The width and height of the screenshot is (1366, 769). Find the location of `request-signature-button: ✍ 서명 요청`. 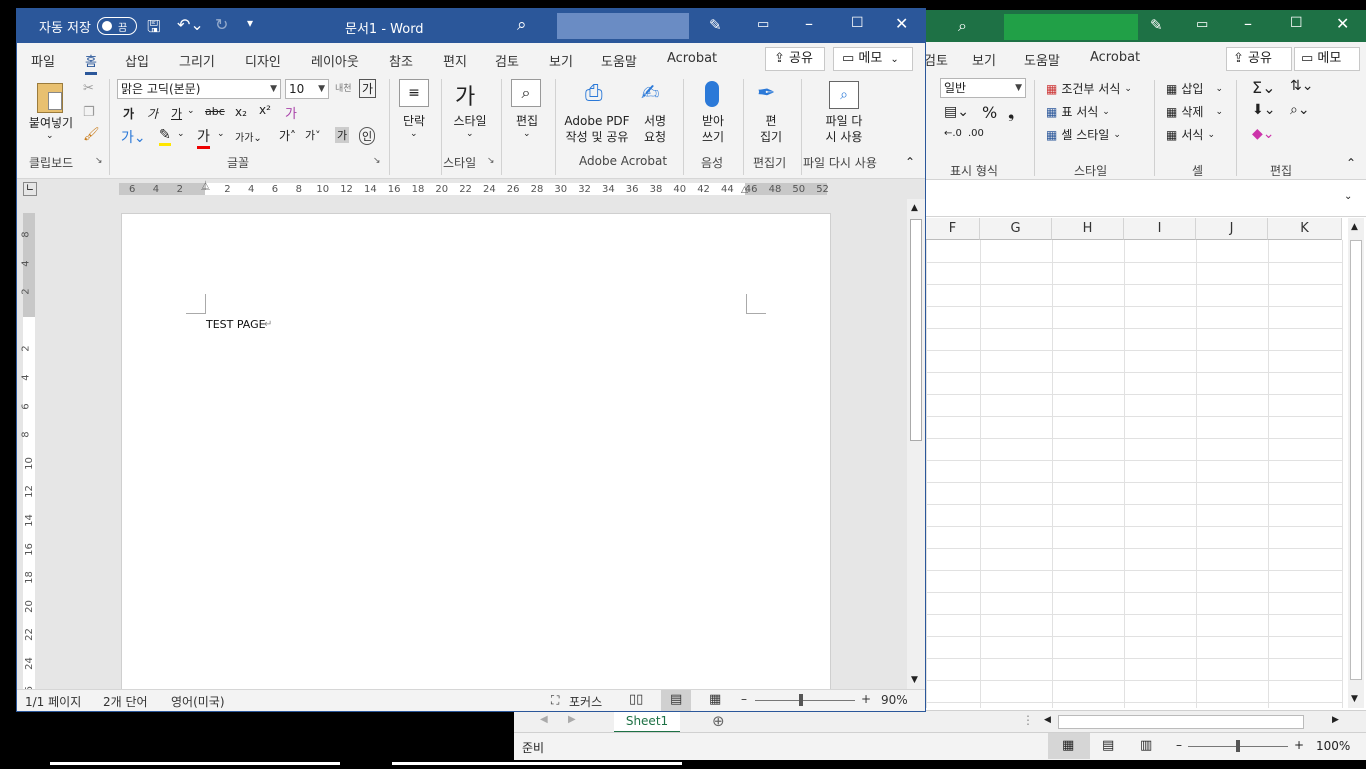

request-signature-button: ✍ 서명 요청 is located at coordinates (655, 114).